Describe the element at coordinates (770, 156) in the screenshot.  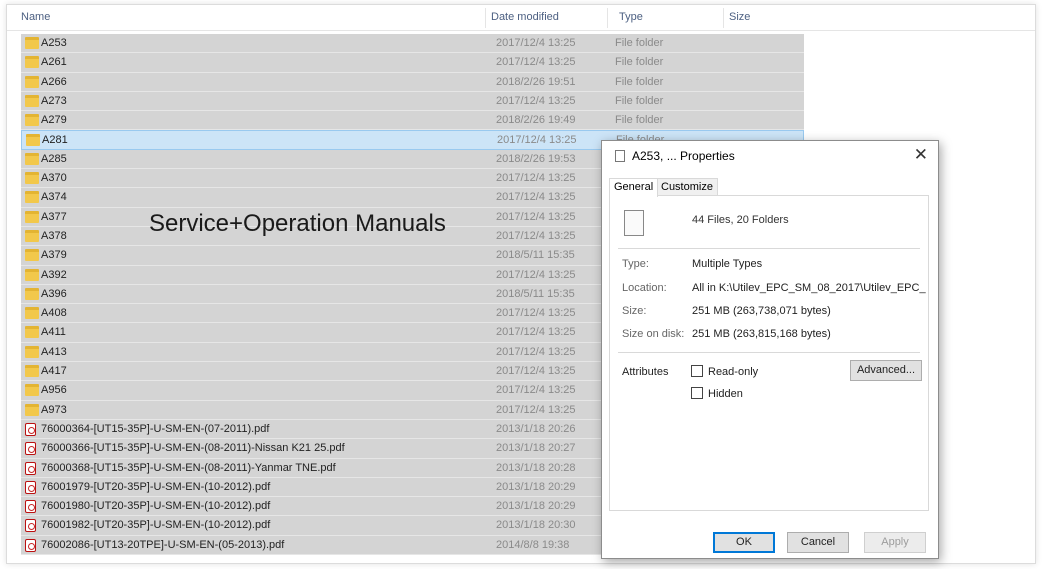
I see `dialog-title-bar: A253, ... Properties ✕` at that location.